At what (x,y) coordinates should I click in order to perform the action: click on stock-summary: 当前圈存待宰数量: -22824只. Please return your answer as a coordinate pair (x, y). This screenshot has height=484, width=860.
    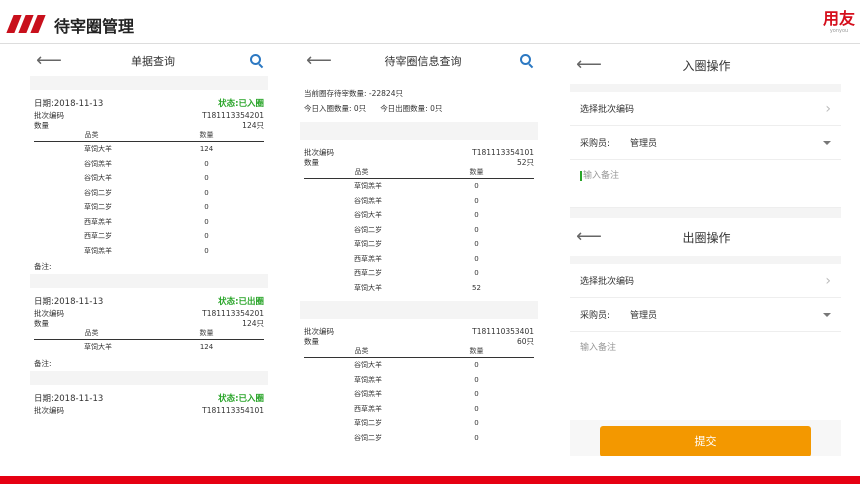
    Looking at the image, I should click on (353, 93).